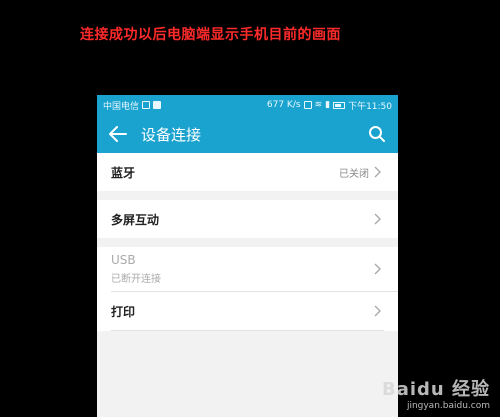  Describe the element at coordinates (118, 134) in the screenshot. I see `back-arrow-icon` at that location.